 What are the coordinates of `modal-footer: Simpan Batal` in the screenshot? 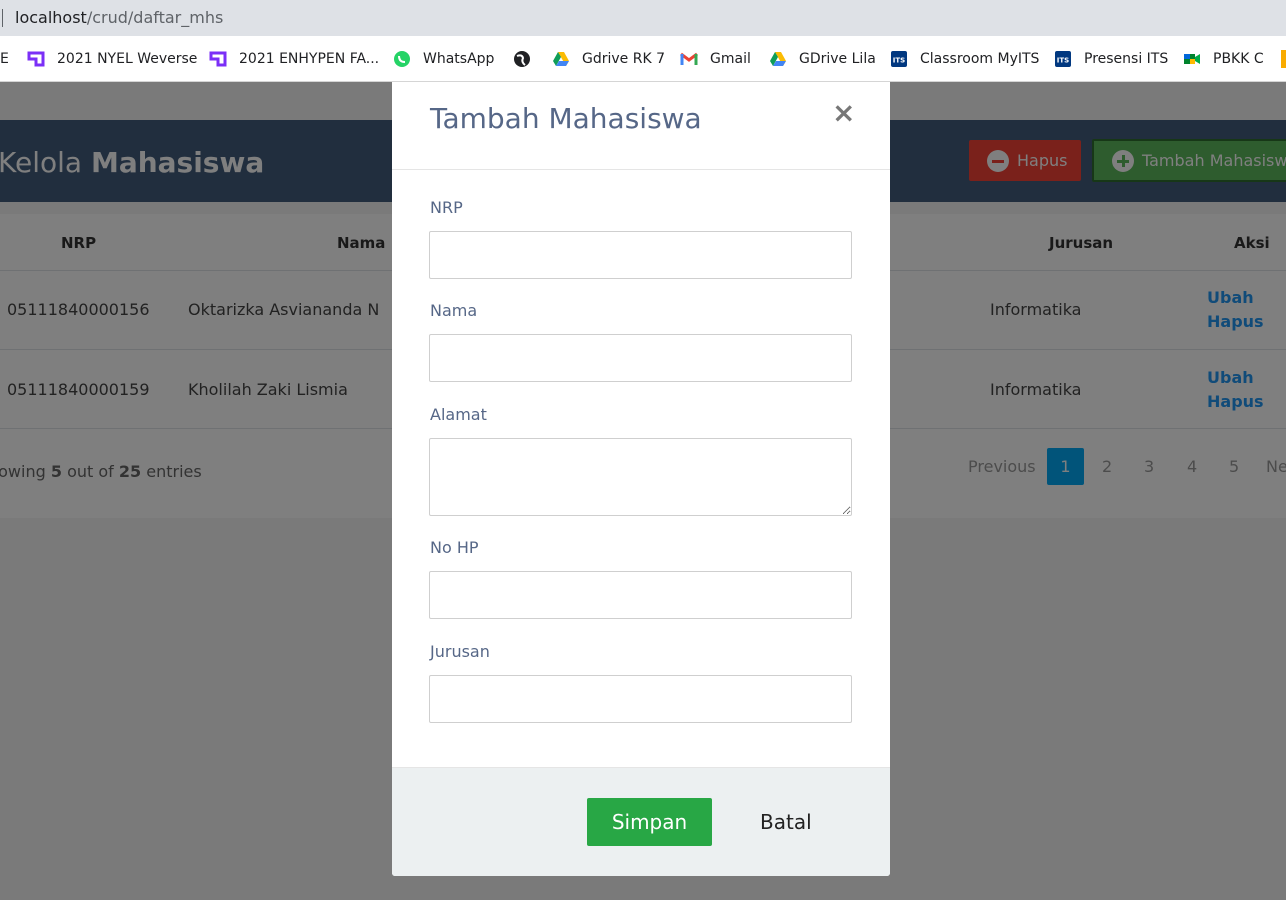 It's located at (641, 821).